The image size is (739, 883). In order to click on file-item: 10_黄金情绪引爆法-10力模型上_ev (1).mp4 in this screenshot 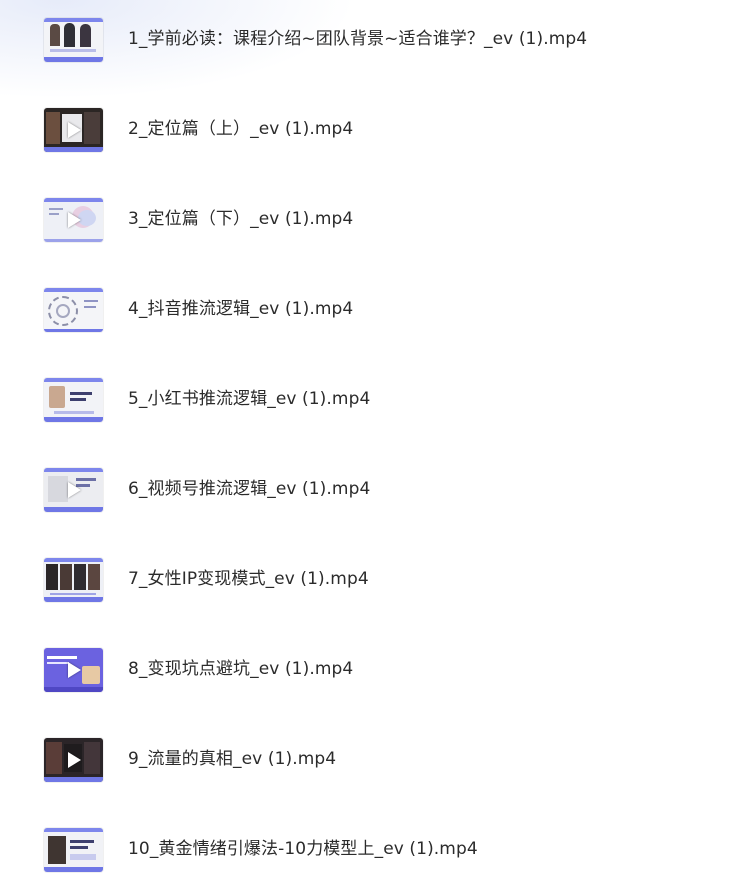, I will do `click(369, 849)`.